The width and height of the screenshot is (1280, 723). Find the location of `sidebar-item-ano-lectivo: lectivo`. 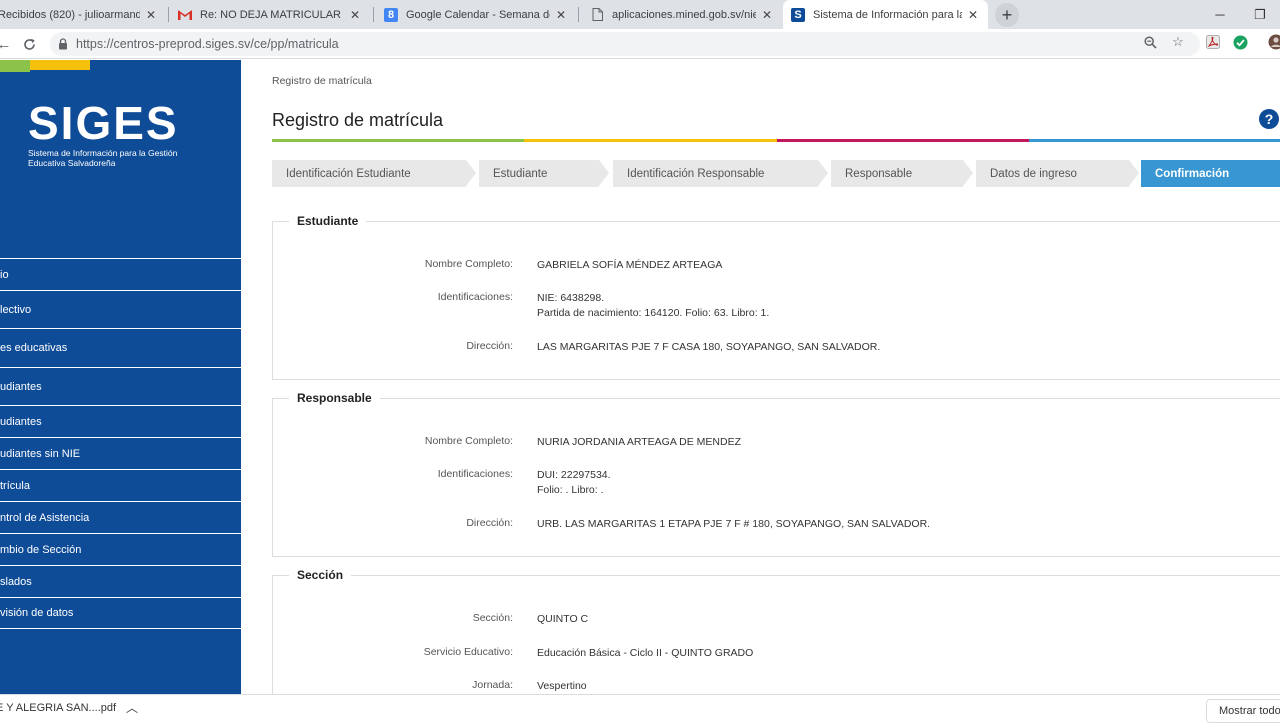

sidebar-item-ano-lectivo: lectivo is located at coordinates (120, 309).